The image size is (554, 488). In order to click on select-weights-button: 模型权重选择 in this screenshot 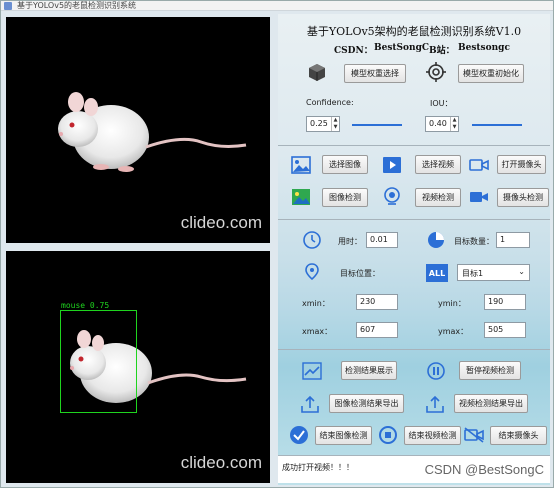, I will do `click(375, 73)`.